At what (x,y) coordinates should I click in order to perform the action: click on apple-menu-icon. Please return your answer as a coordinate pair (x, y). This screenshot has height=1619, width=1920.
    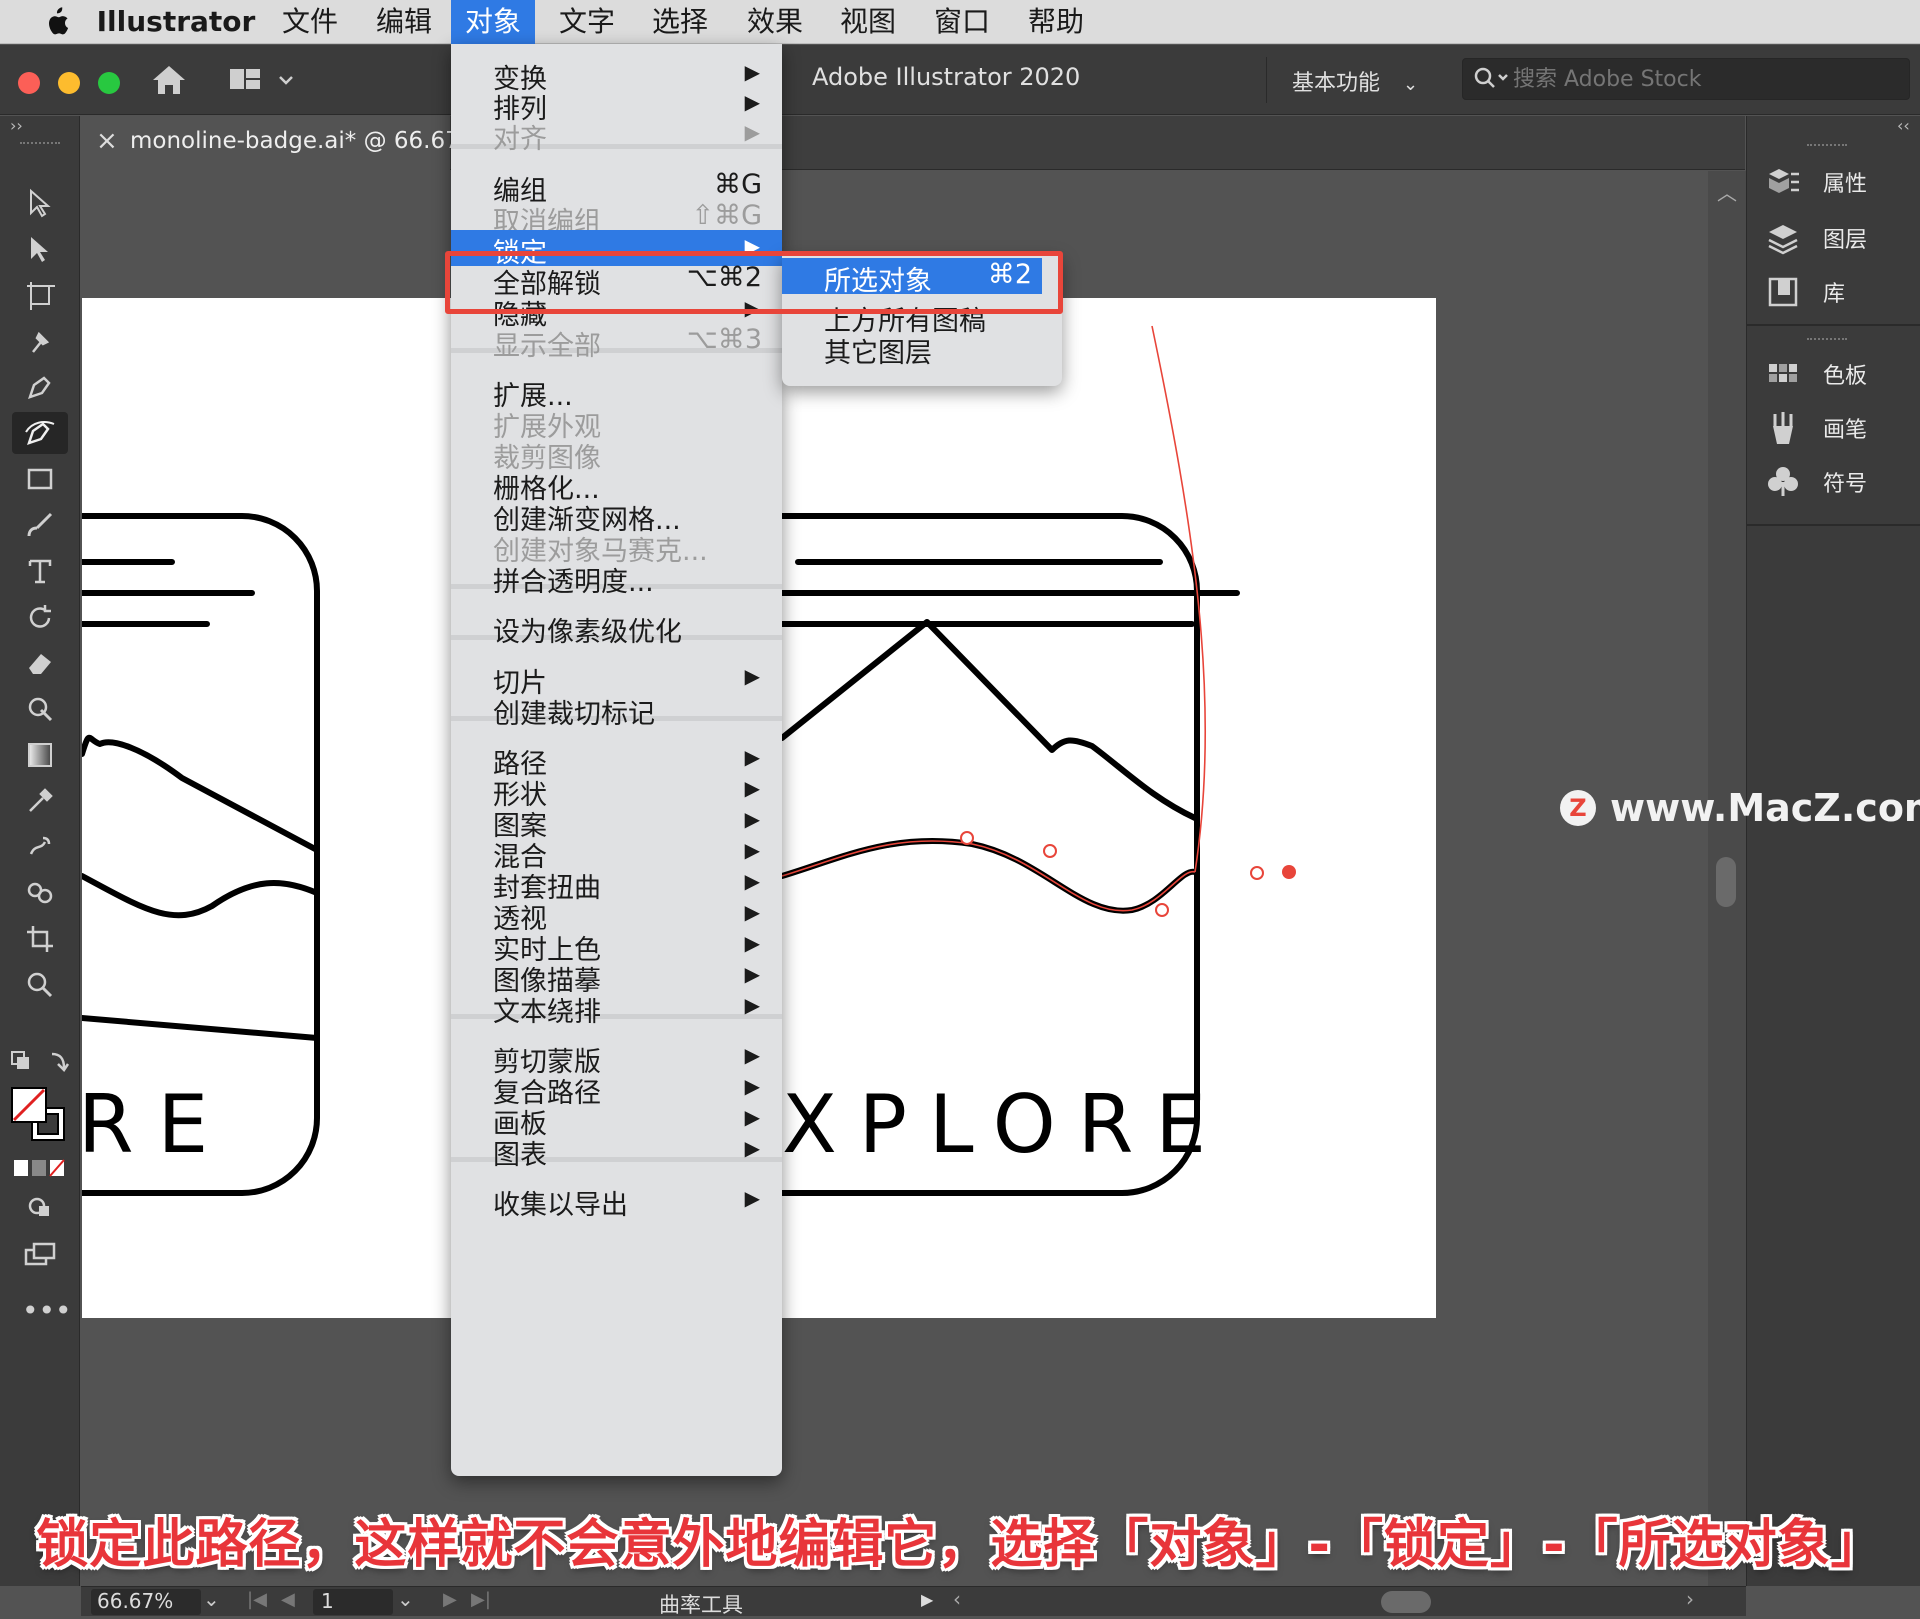
    Looking at the image, I should click on (56, 22).